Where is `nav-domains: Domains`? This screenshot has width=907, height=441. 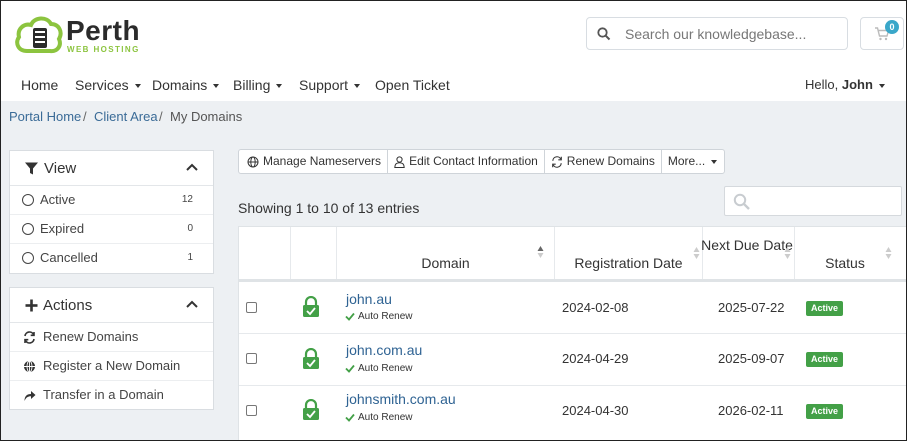 nav-domains: Domains is located at coordinates (186, 85).